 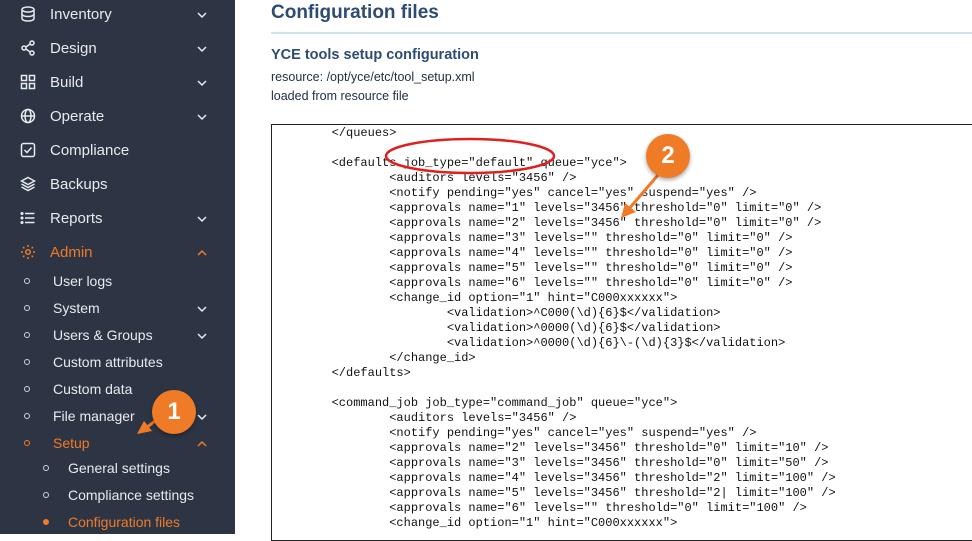 I want to click on sidebar-item-reports: Reports, so click(x=117, y=218).